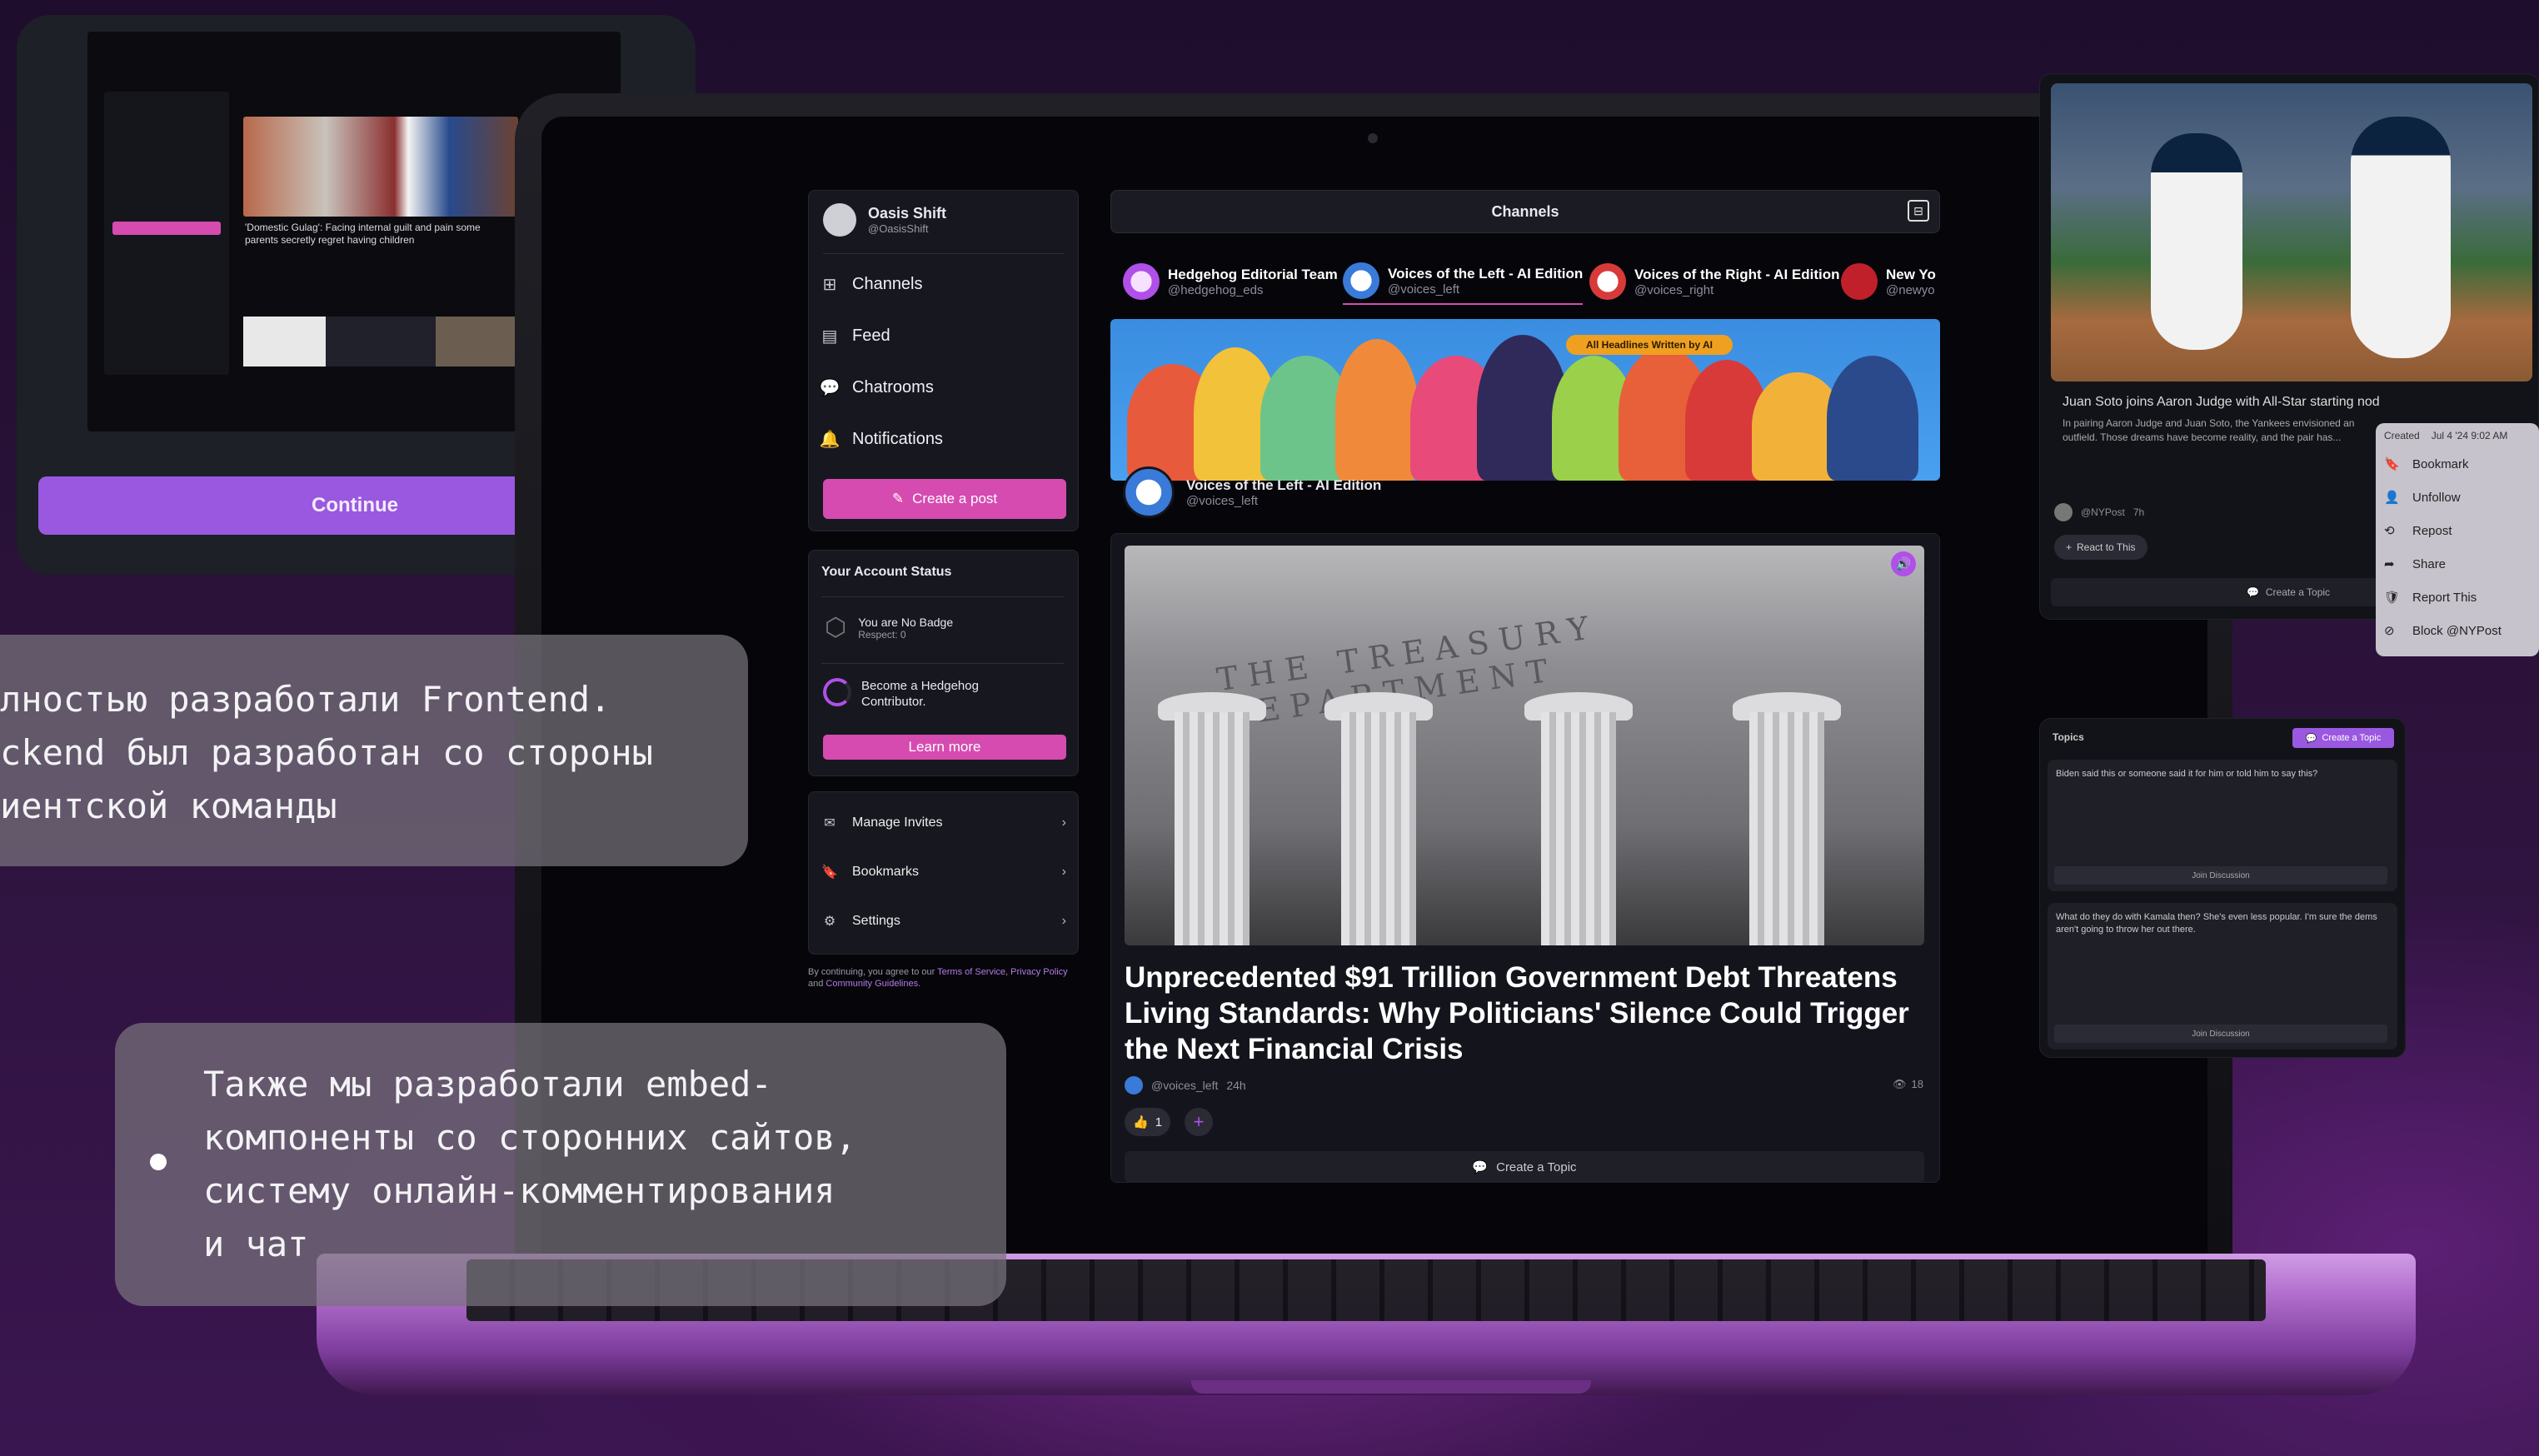 The image size is (2539, 1456). I want to click on account-status-title: Your Account Status, so click(886, 572).